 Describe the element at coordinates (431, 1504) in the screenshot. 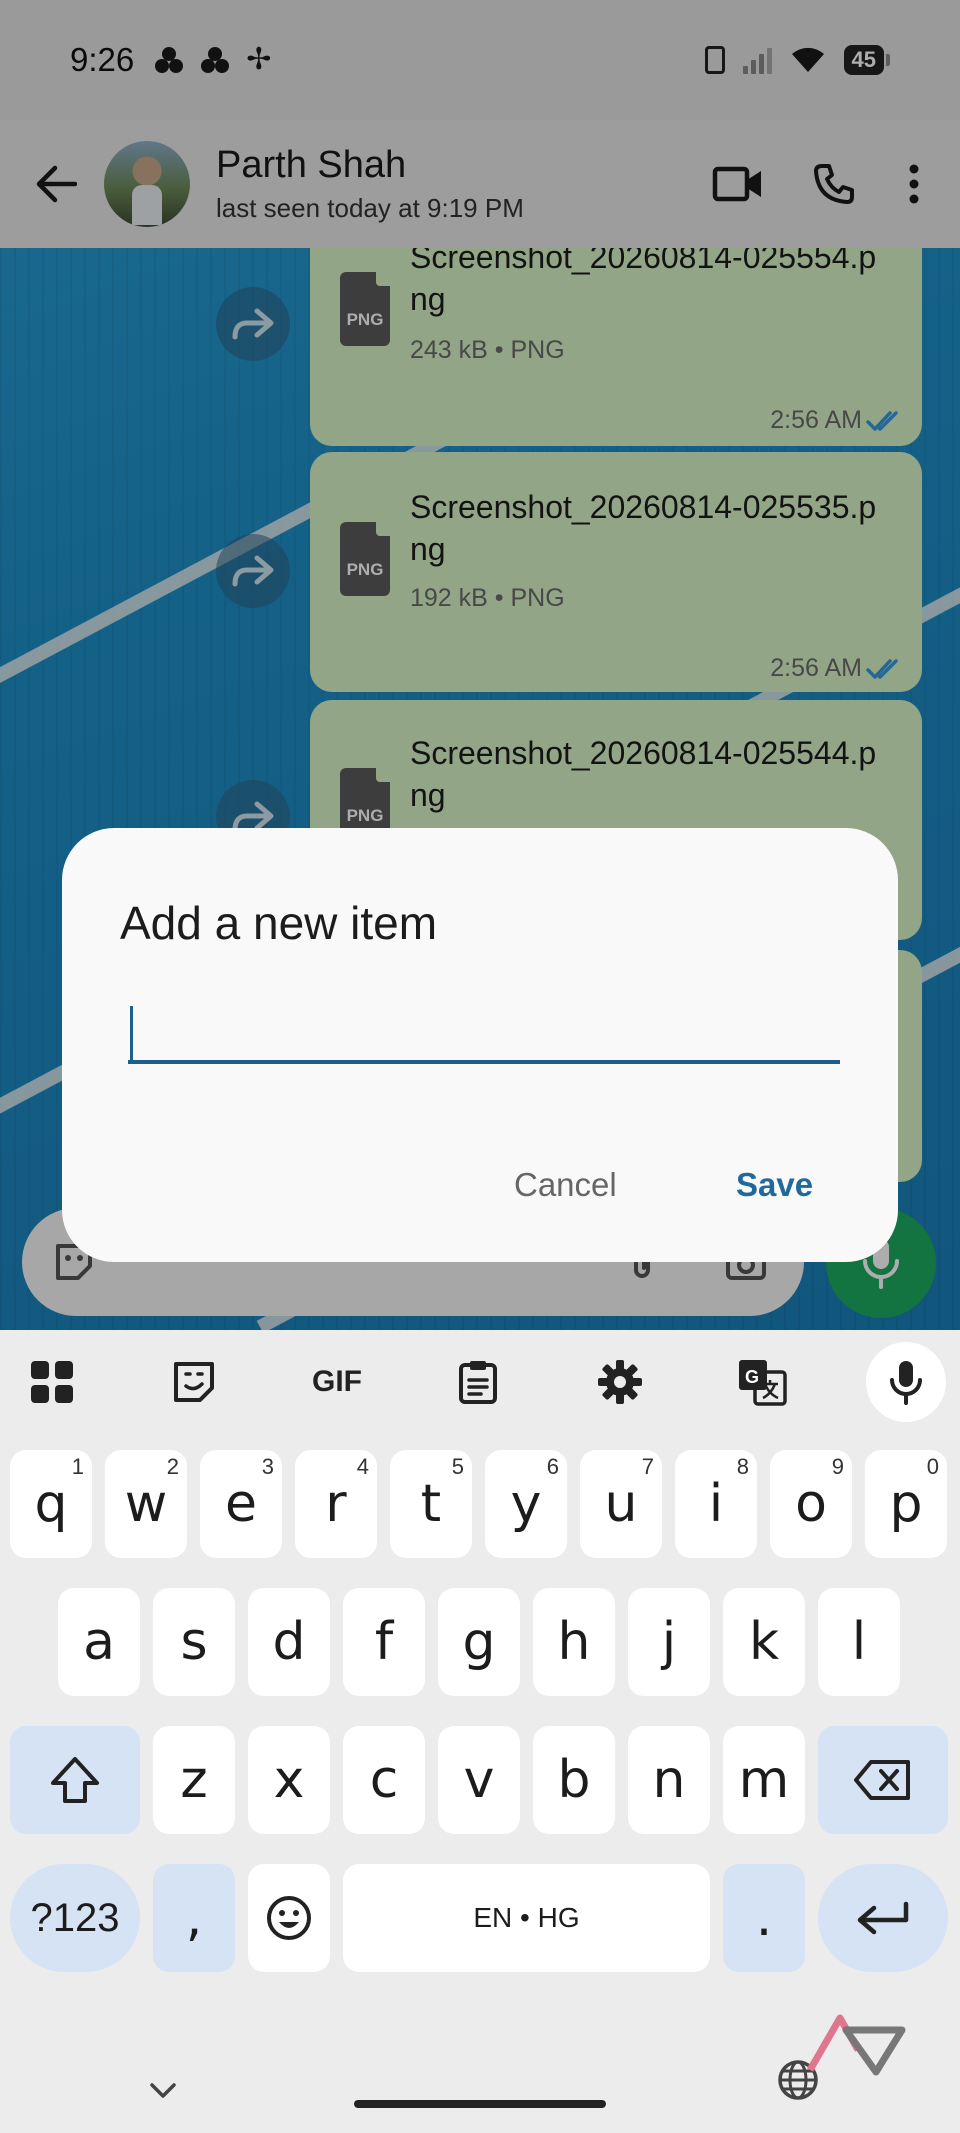

I see `key-t: t5` at that location.